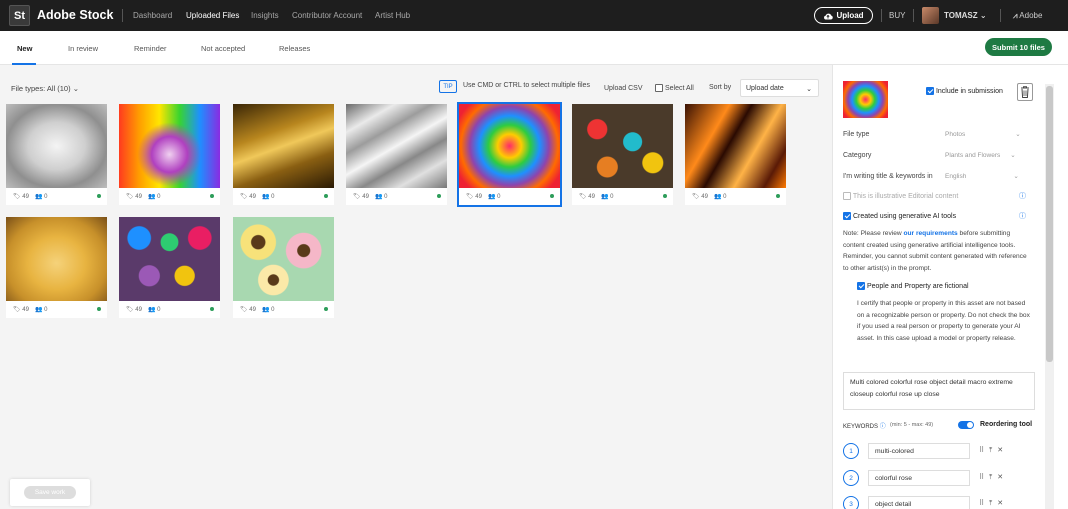 The height and width of the screenshot is (509, 1068). What do you see at coordinates (1025, 92) in the screenshot?
I see `delete-button` at bounding box center [1025, 92].